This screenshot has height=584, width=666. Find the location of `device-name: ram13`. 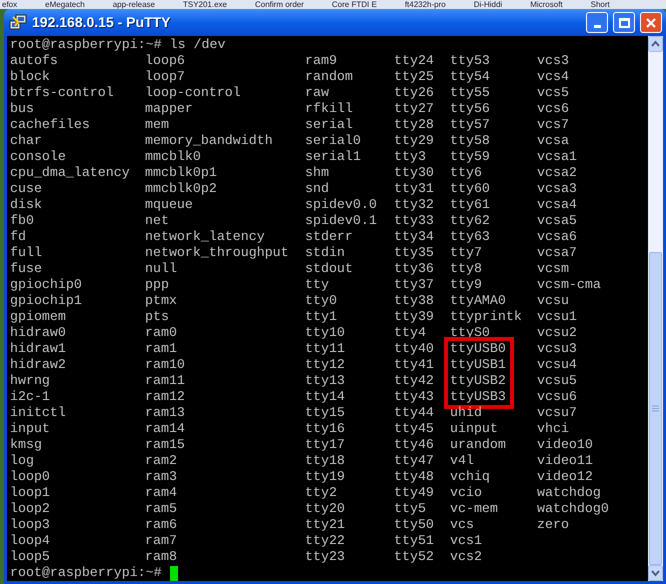

device-name: ram13 is located at coordinates (165, 413).